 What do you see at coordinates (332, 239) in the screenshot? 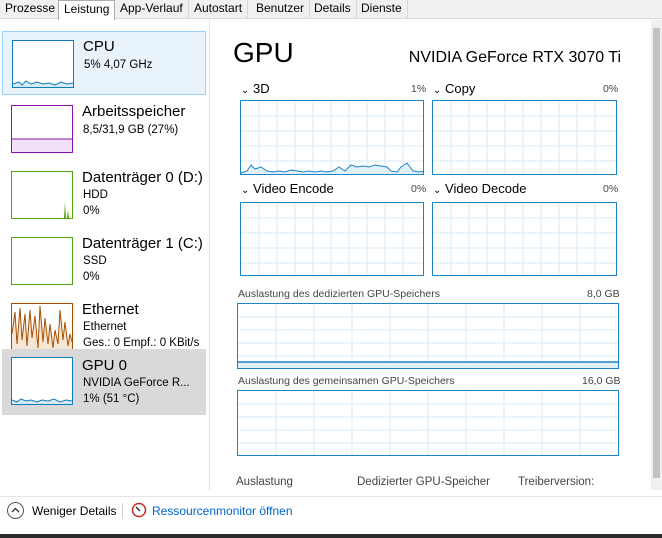
I see `graph-video-encode` at bounding box center [332, 239].